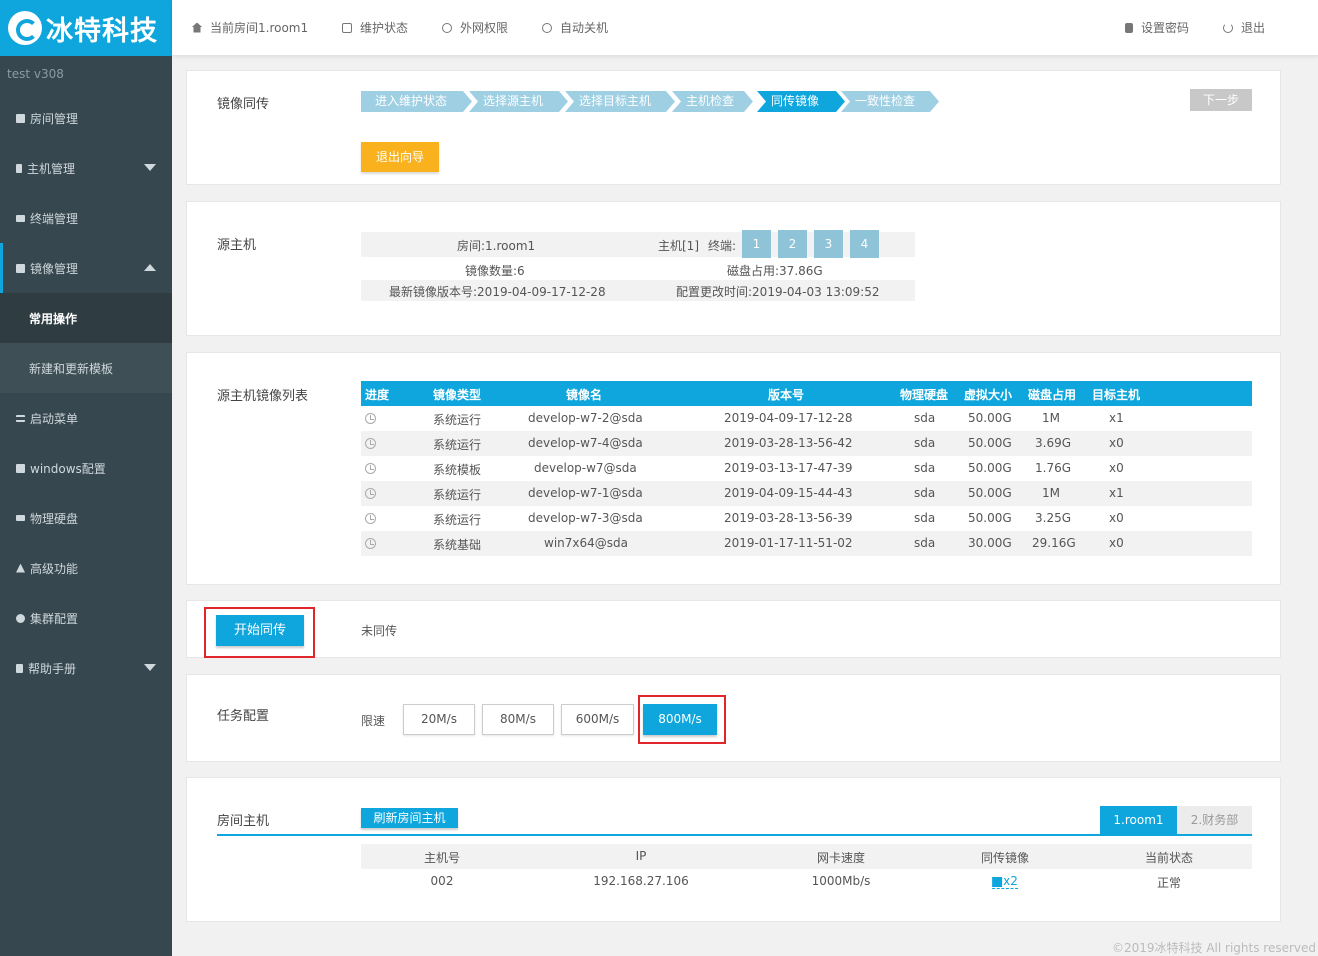 This screenshot has width=1318, height=956. Describe the element at coordinates (243, 821) in the screenshot. I see `room-hosts-title: 房间主机` at that location.